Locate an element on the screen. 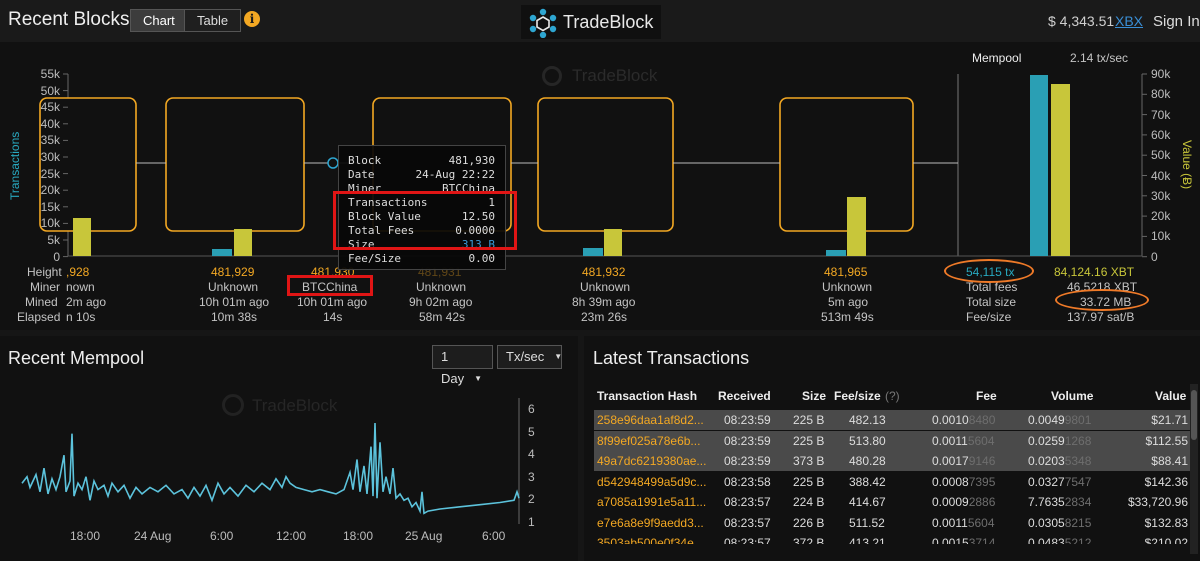 This screenshot has height=561, width=1200. right-axis-title: Value (Ƀ) is located at coordinates (1187, 165).